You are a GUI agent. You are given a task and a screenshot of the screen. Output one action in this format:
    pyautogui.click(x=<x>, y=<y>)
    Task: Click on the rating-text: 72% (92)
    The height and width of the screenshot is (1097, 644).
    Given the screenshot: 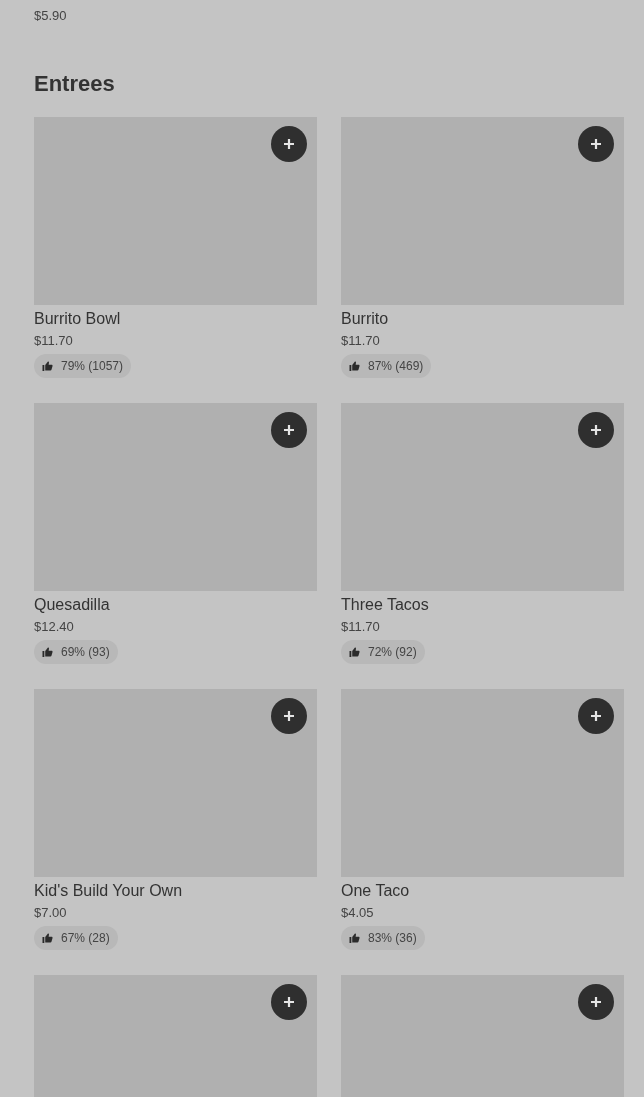 What is the action you would take?
    pyautogui.click(x=392, y=652)
    